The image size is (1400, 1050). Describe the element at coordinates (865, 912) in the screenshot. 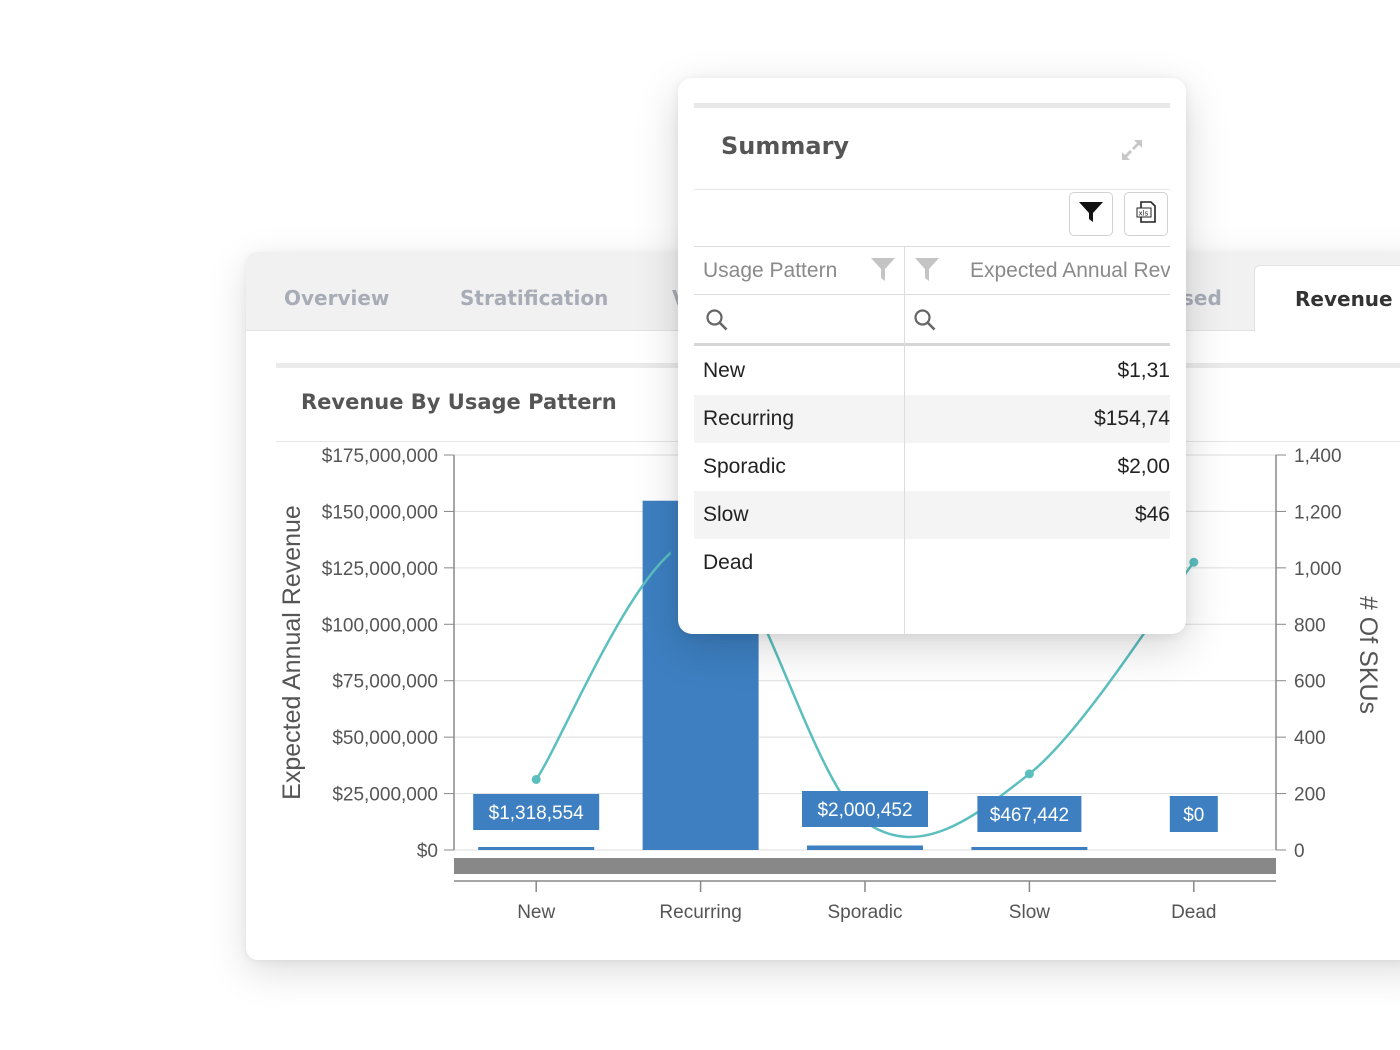

I see `x-tick-label: Sporadic` at that location.